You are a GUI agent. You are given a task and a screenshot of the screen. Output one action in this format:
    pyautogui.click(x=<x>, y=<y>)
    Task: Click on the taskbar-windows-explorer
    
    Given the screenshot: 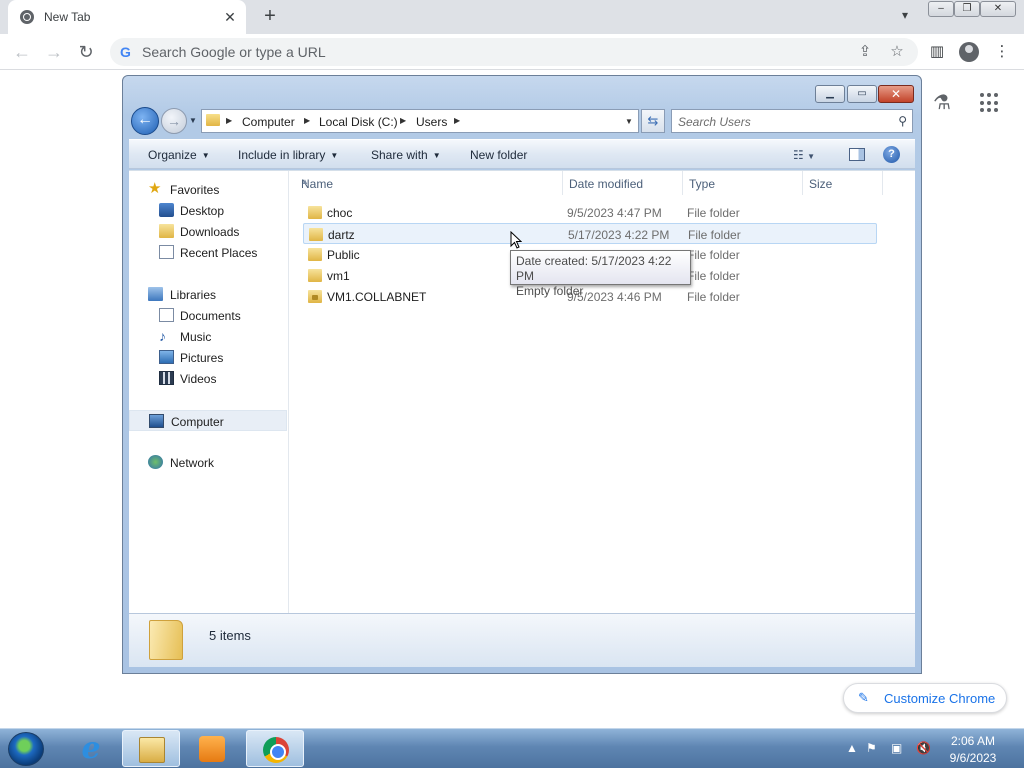 What is the action you would take?
    pyautogui.click(x=151, y=748)
    